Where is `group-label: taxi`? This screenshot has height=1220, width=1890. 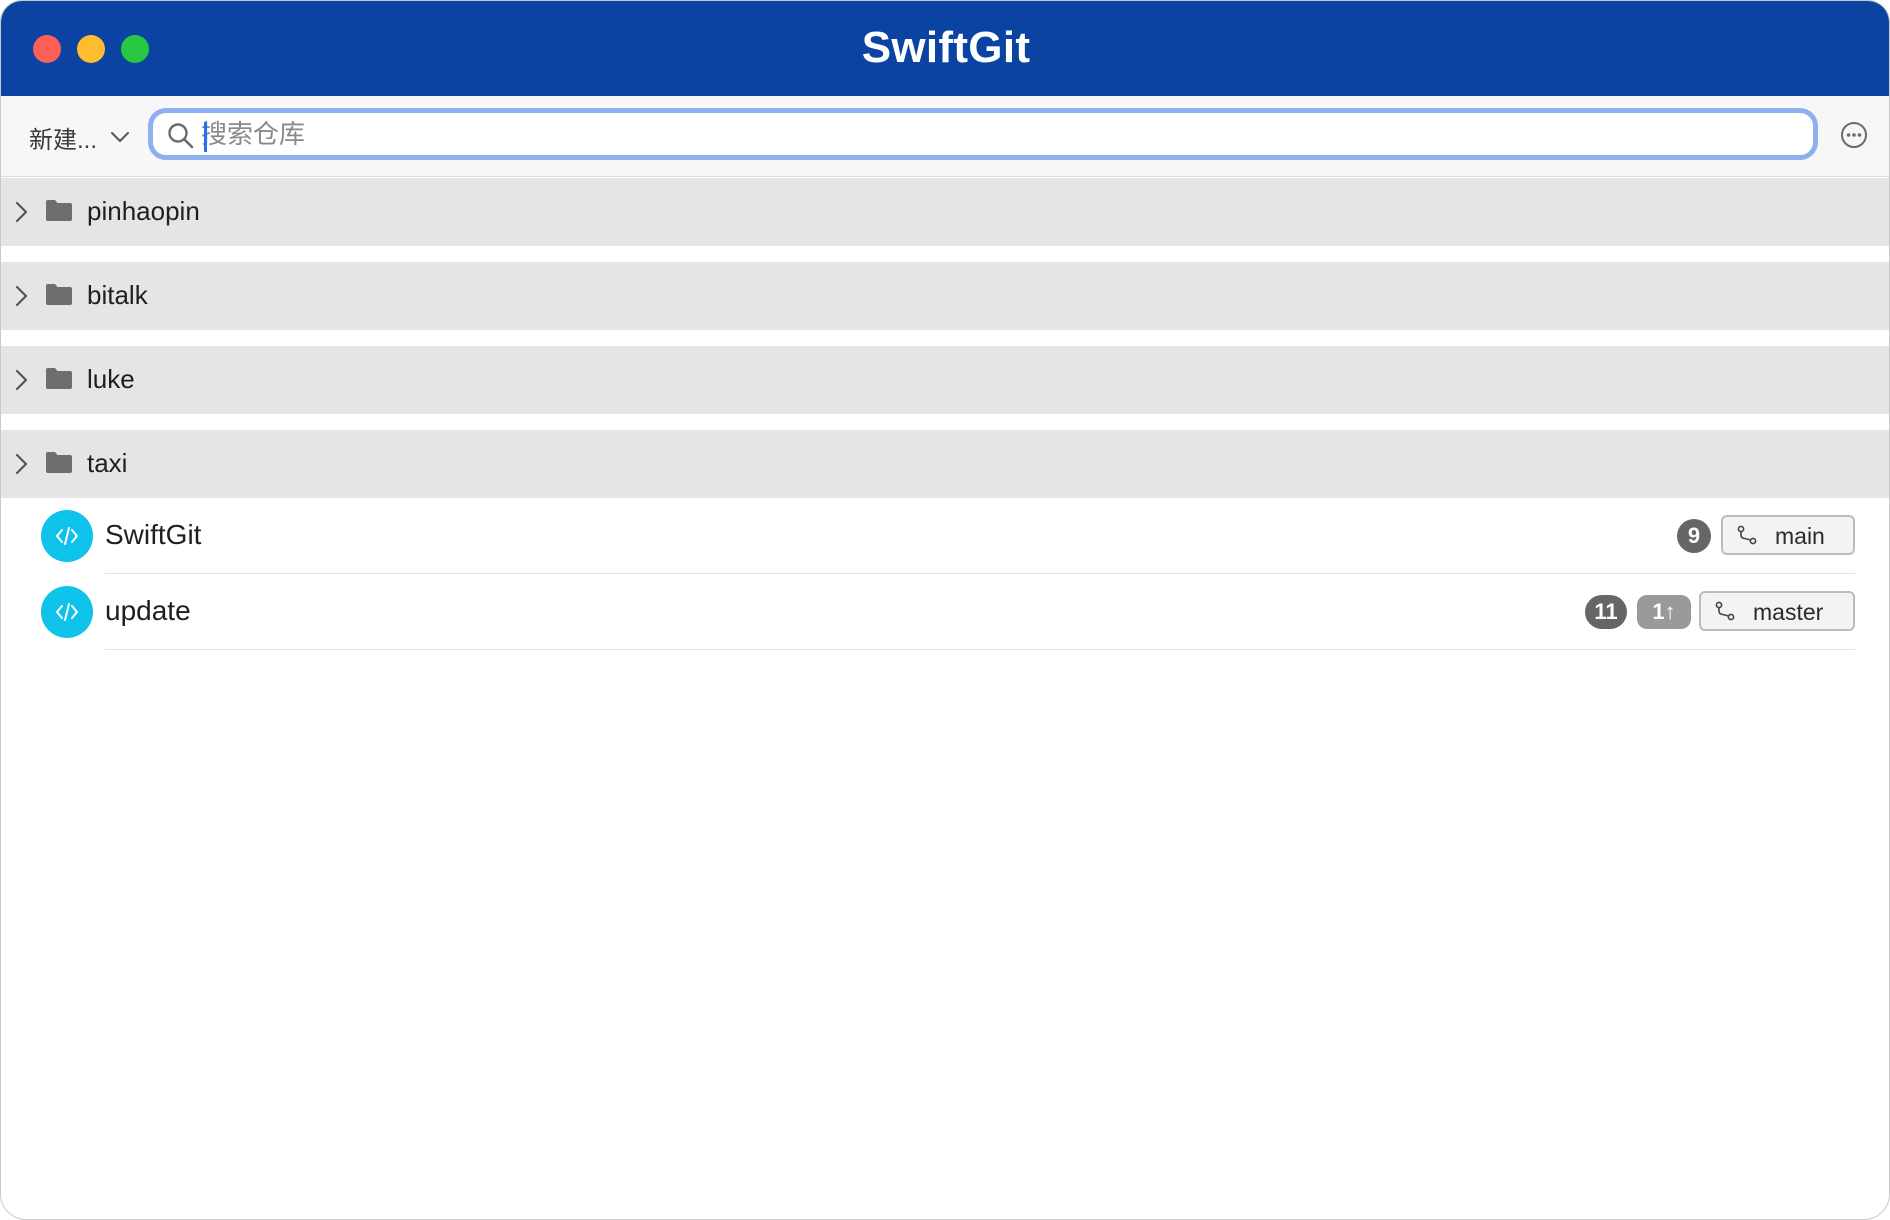 group-label: taxi is located at coordinates (107, 463).